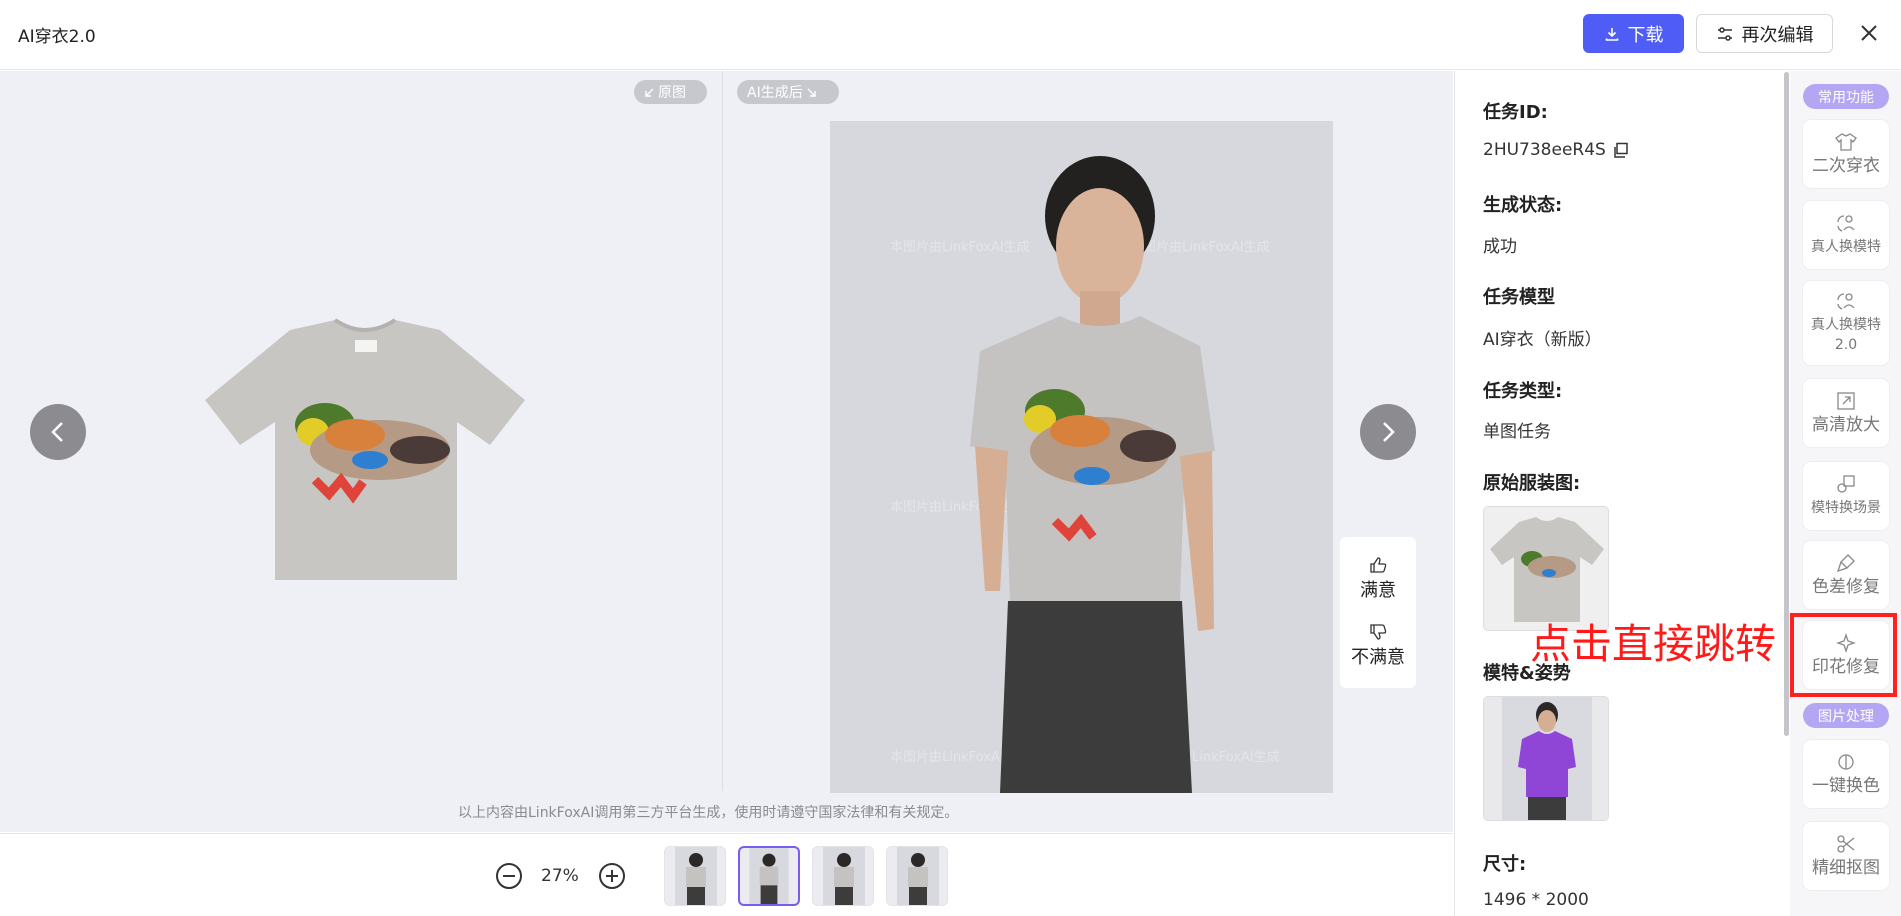 Image resolution: width=1901 pixels, height=916 pixels. I want to click on arrow-down-right-icon, so click(811, 92).